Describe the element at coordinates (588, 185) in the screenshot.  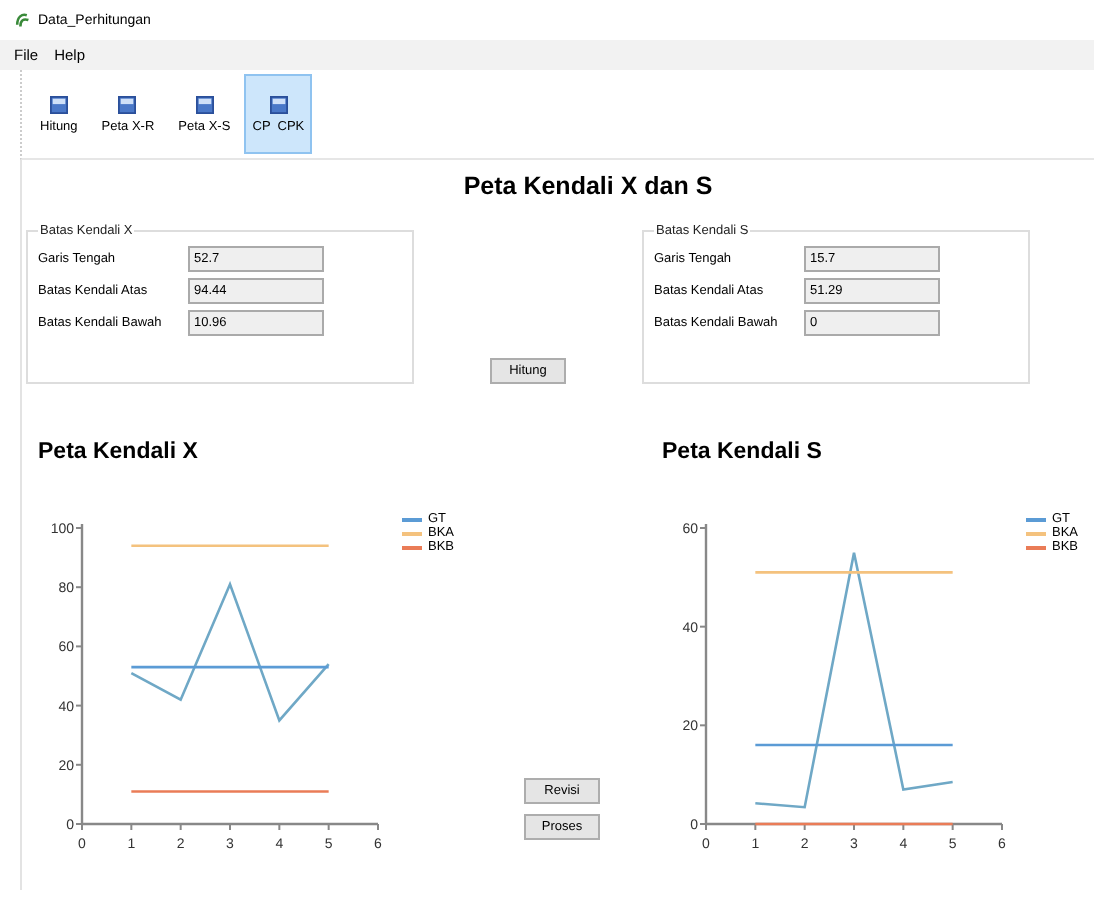
I see `page-heading: Peta Kendali X dan S` at that location.